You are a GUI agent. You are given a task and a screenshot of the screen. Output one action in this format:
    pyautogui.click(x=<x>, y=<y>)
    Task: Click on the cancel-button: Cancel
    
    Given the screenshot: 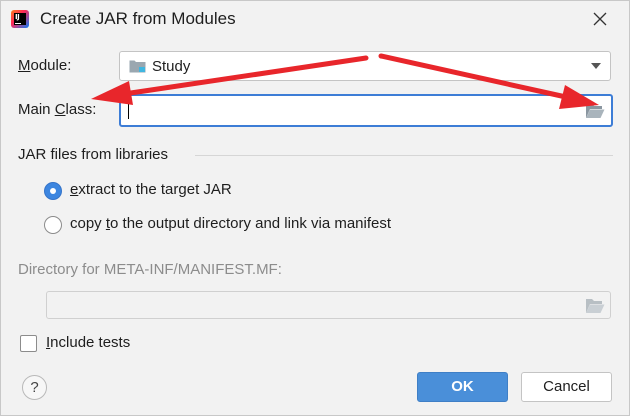 What is the action you would take?
    pyautogui.click(x=566, y=387)
    